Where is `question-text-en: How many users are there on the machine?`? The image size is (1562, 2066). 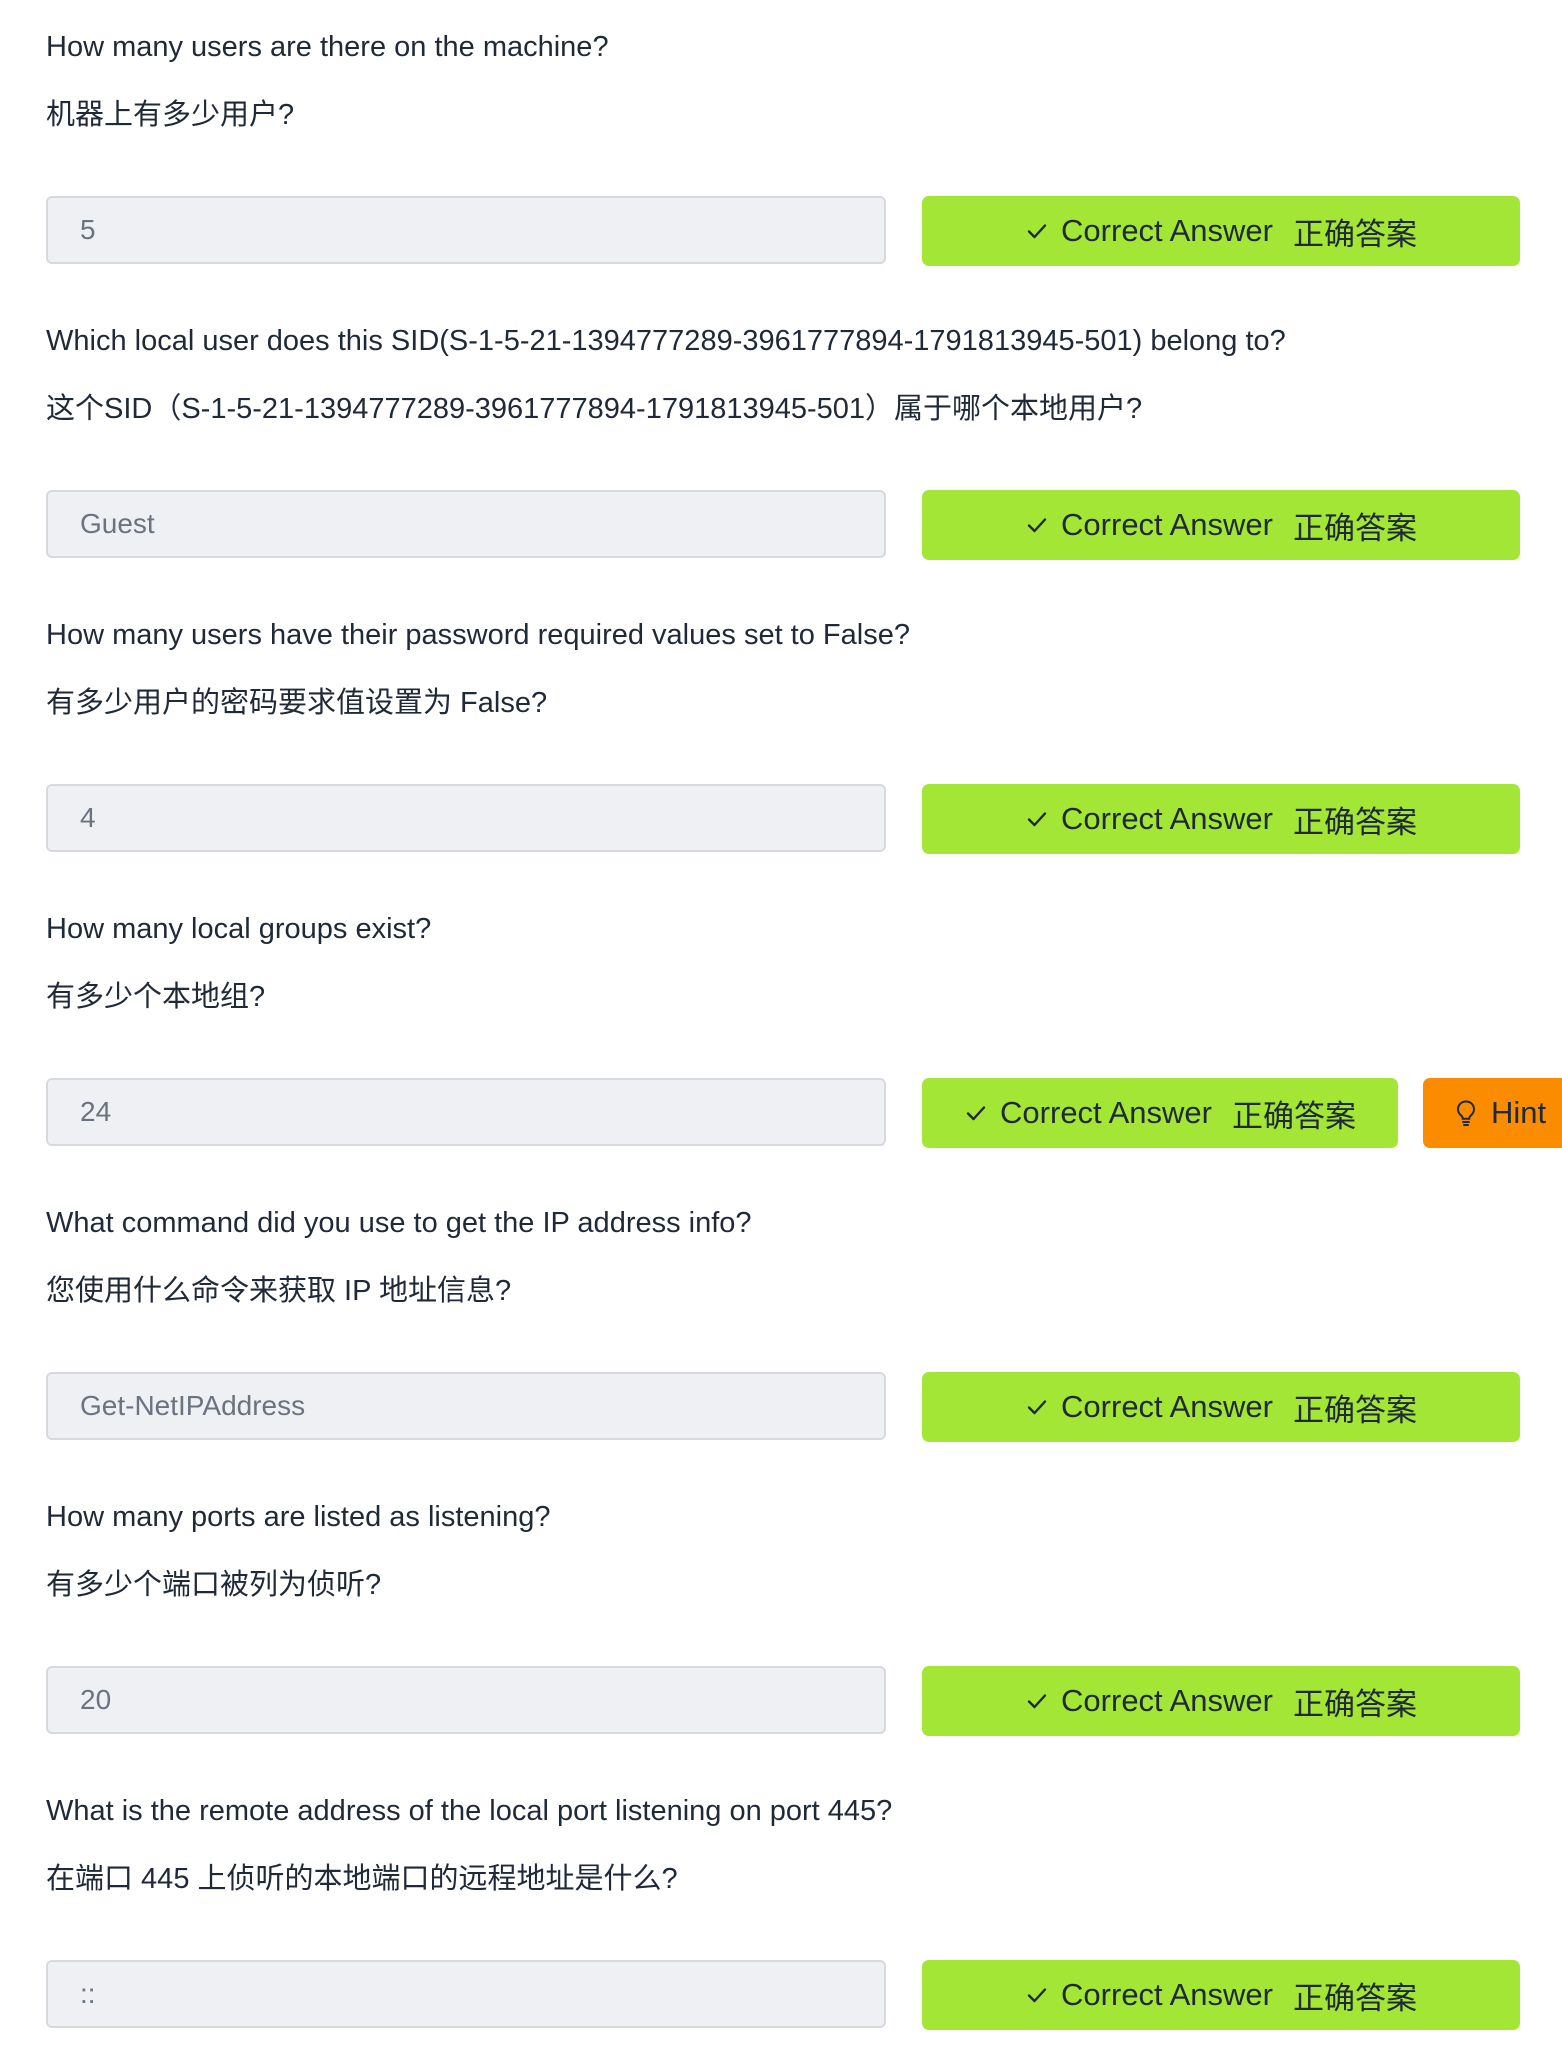 question-text-en: How many users are there on the machine? is located at coordinates (327, 47).